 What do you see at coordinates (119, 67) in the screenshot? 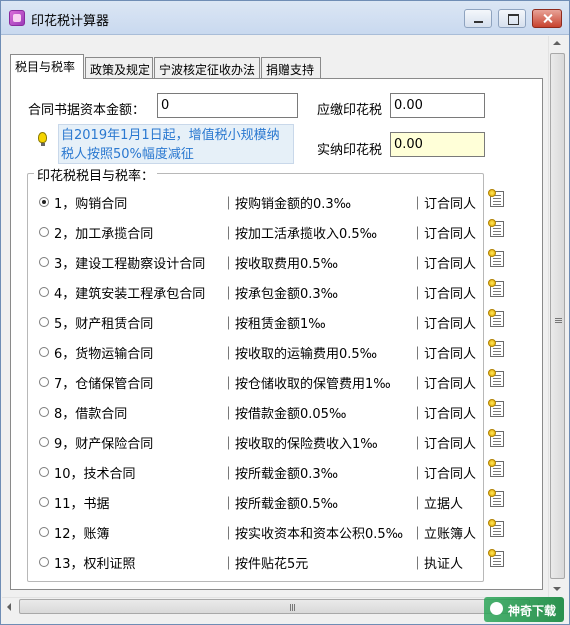
I see `tab-policy: 政策及规定` at bounding box center [119, 67].